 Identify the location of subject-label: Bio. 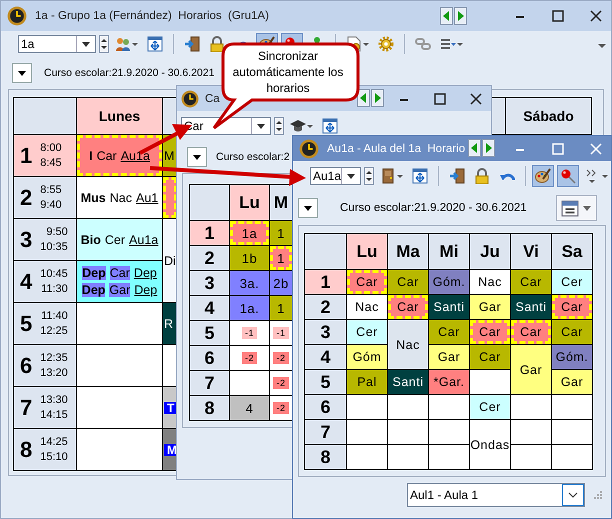
(90, 239).